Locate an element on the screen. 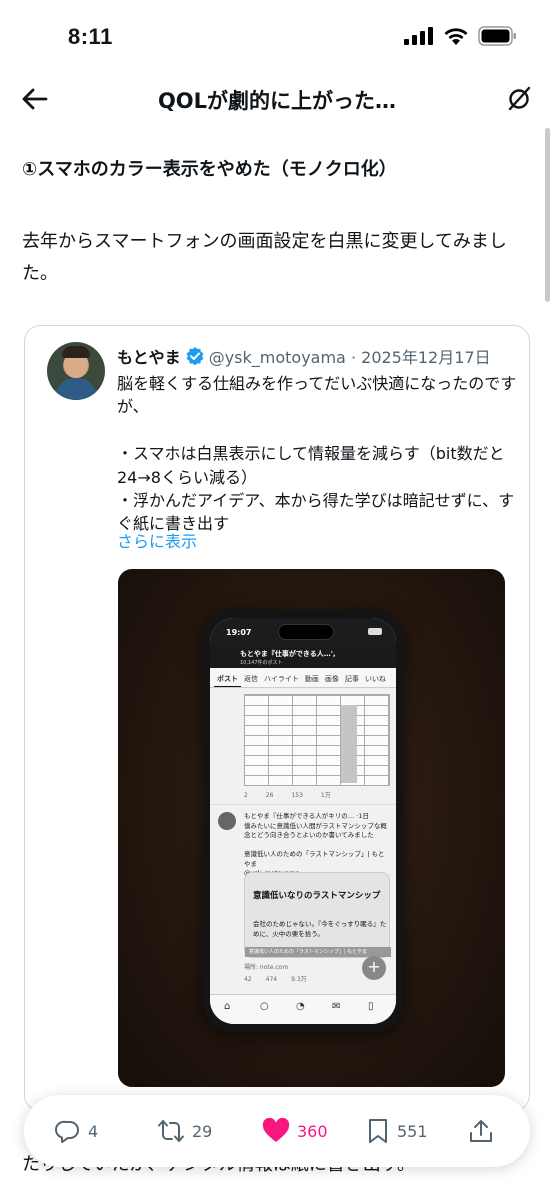 The height and width of the screenshot is (1199, 554). photo-tab: 画像 is located at coordinates (331, 679).